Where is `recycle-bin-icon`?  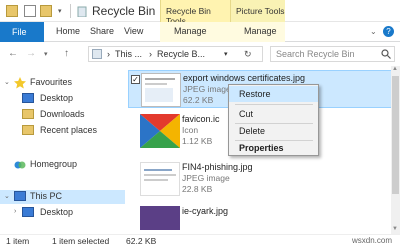
recycle-bin-icon is located at coordinates (82, 11).